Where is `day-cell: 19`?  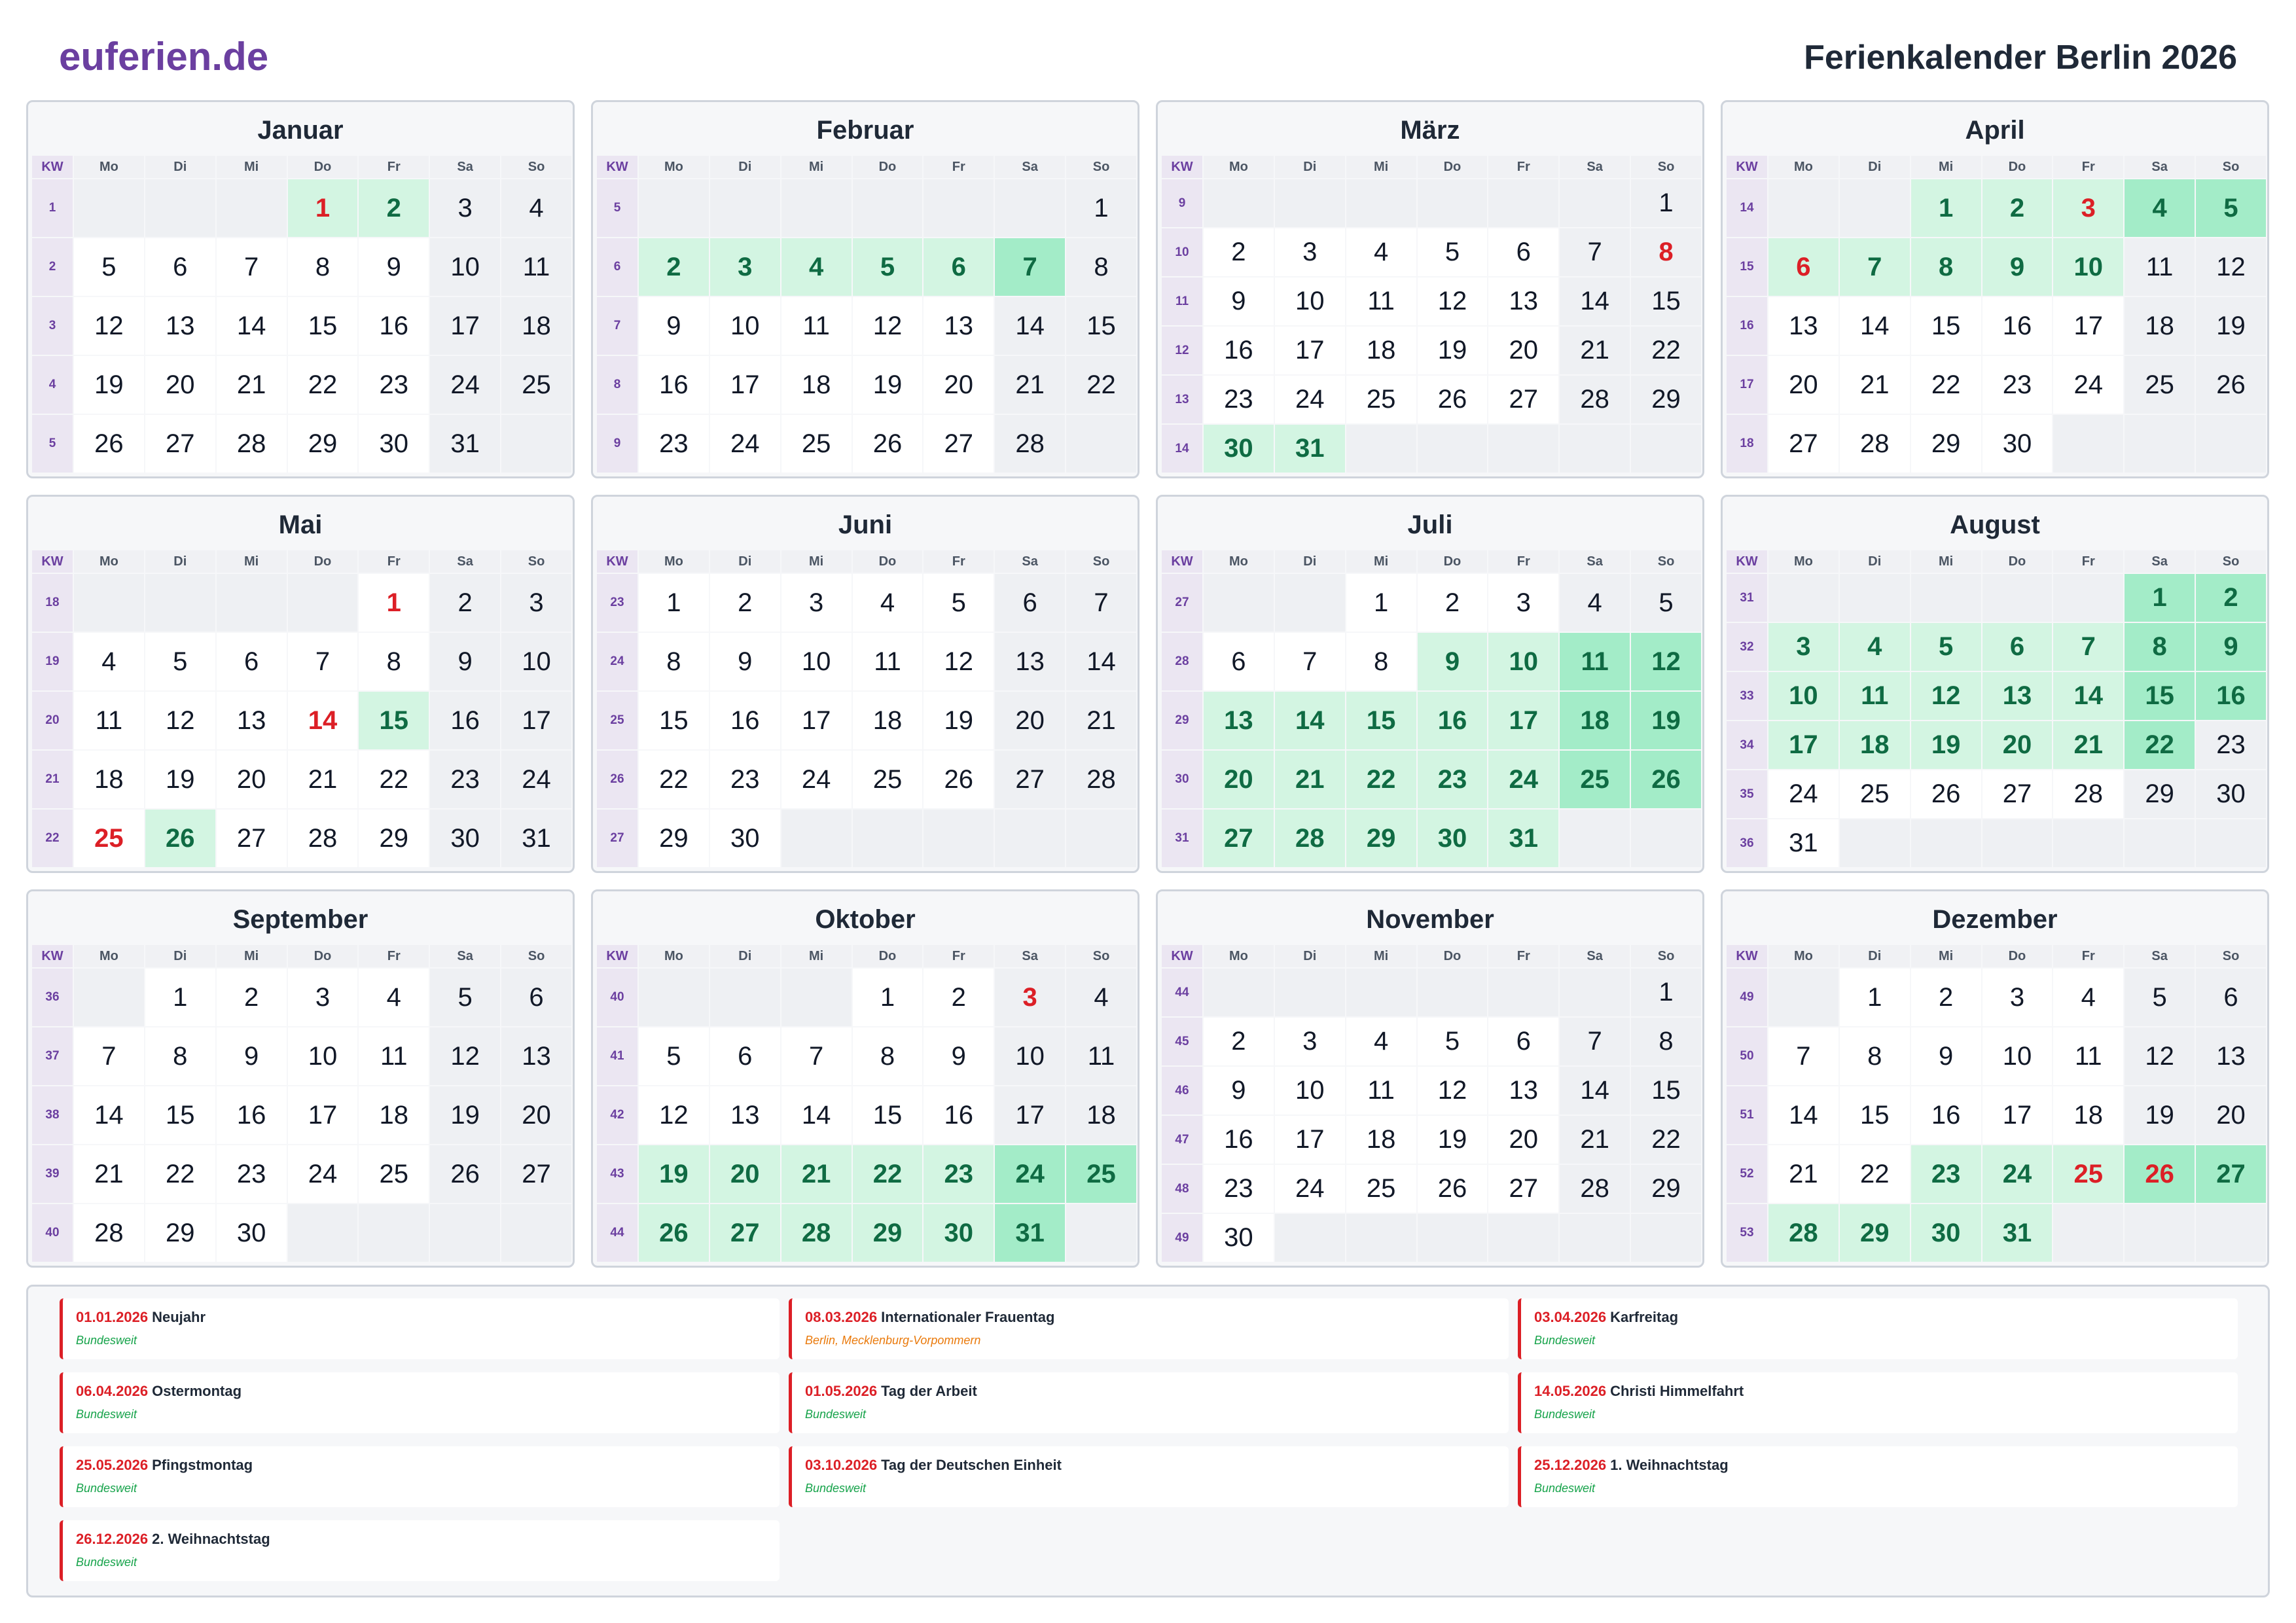
day-cell: 19 is located at coordinates (1666, 720).